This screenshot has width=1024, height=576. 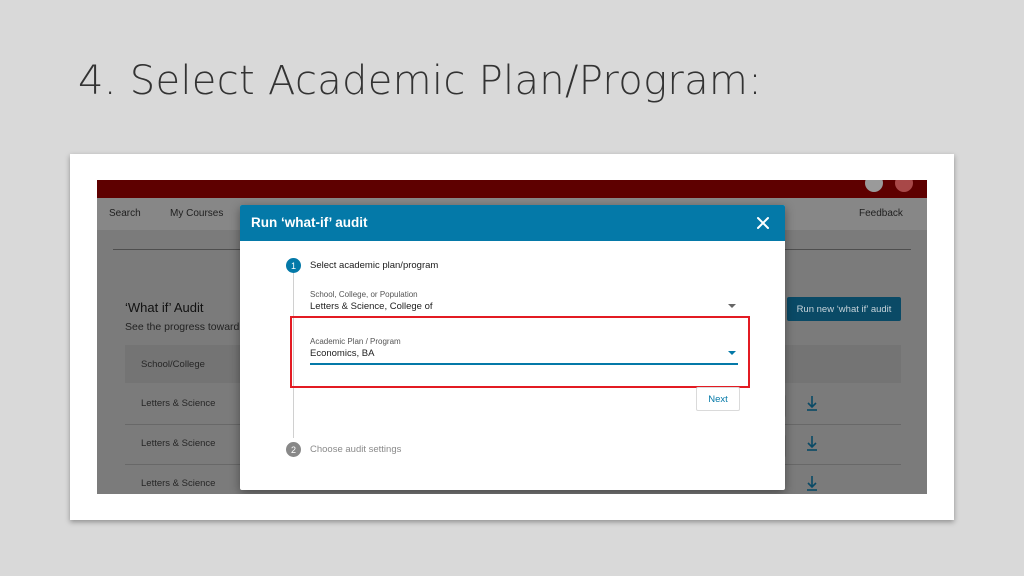 What do you see at coordinates (355, 341) in the screenshot?
I see `academic-plan-select-label: Academic Plan / Program` at bounding box center [355, 341].